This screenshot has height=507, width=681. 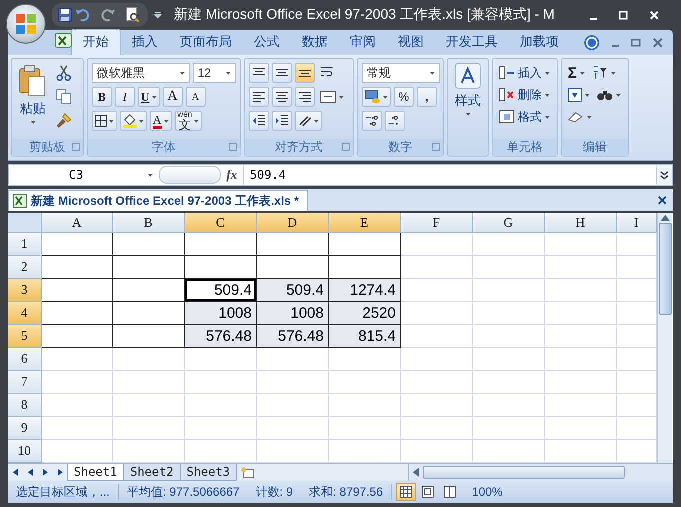 What do you see at coordinates (149, 223) in the screenshot?
I see `column-header: B` at bounding box center [149, 223].